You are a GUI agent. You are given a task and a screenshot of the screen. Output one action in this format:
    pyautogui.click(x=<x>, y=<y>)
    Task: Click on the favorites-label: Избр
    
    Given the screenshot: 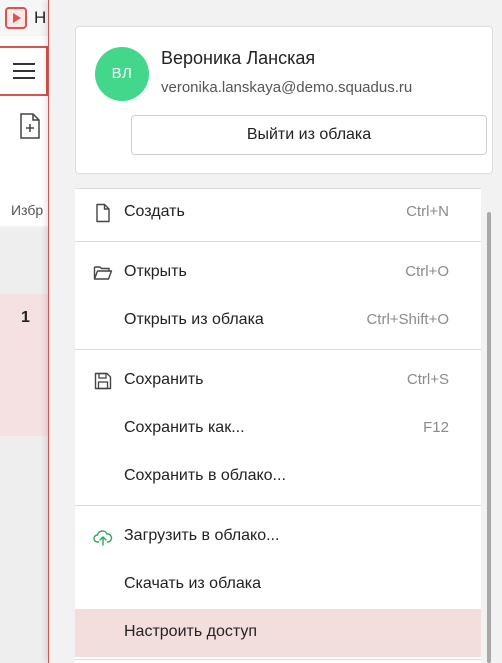 What is the action you would take?
    pyautogui.click(x=27, y=210)
    